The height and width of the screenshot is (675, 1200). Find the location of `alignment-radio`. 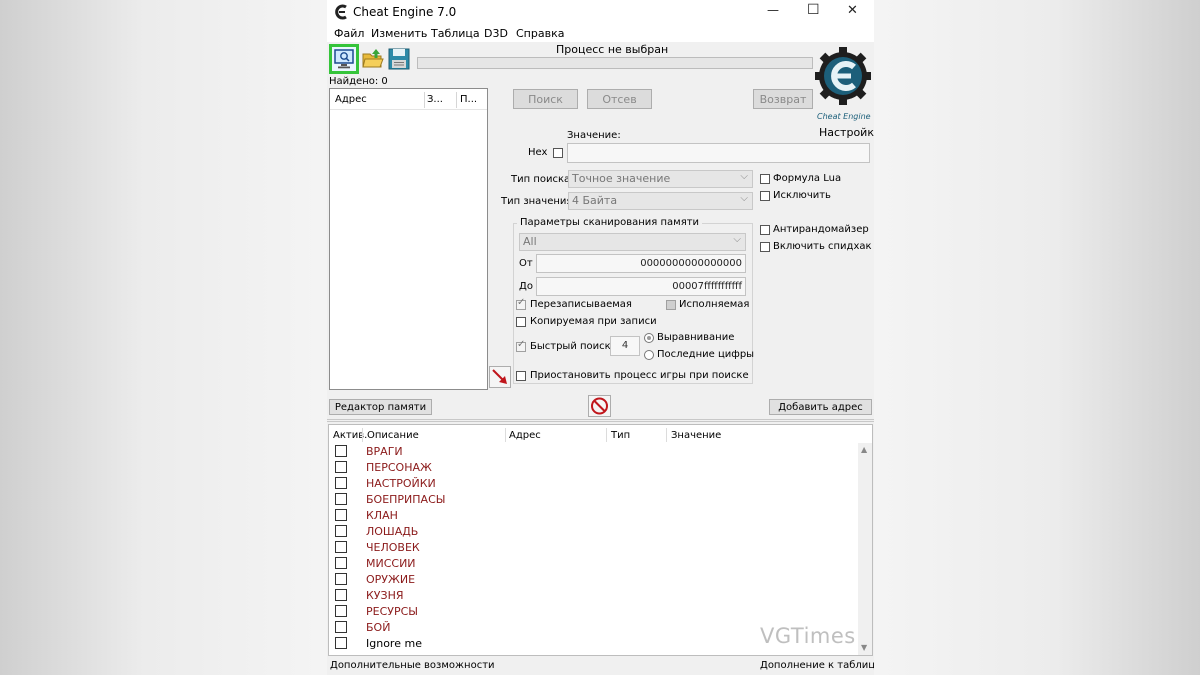

alignment-radio is located at coordinates (649, 338).